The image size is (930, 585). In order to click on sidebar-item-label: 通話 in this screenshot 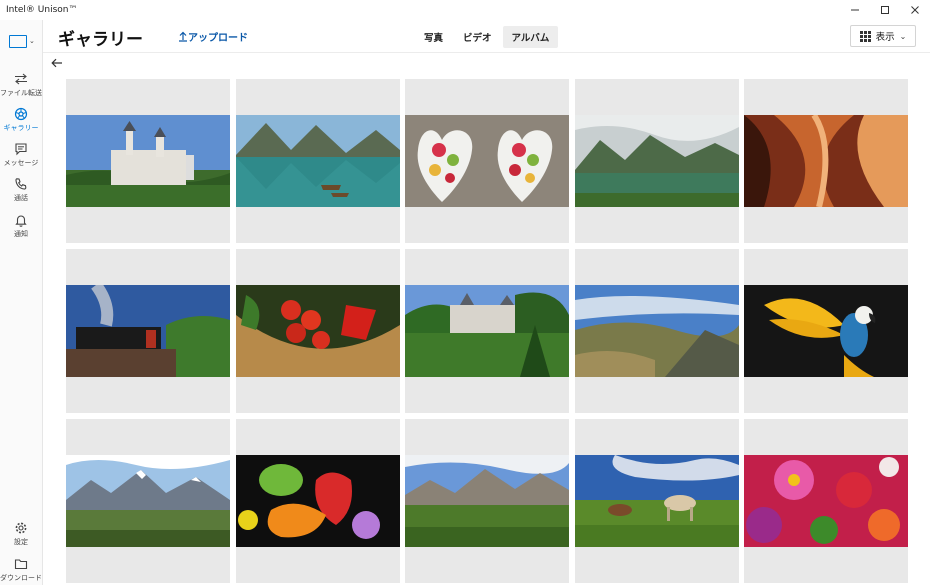, I will do `click(21, 198)`.